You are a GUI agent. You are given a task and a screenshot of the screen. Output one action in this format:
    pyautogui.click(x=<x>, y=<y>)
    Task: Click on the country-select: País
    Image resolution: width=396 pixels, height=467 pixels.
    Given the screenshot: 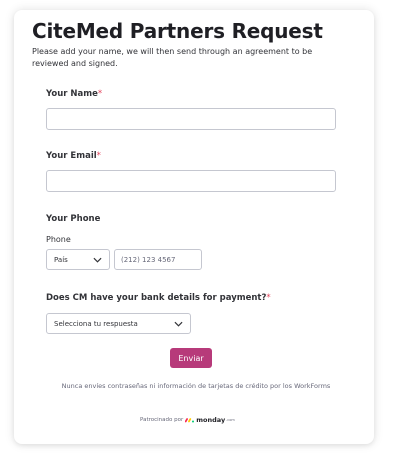 What is the action you would take?
    pyautogui.click(x=78, y=259)
    